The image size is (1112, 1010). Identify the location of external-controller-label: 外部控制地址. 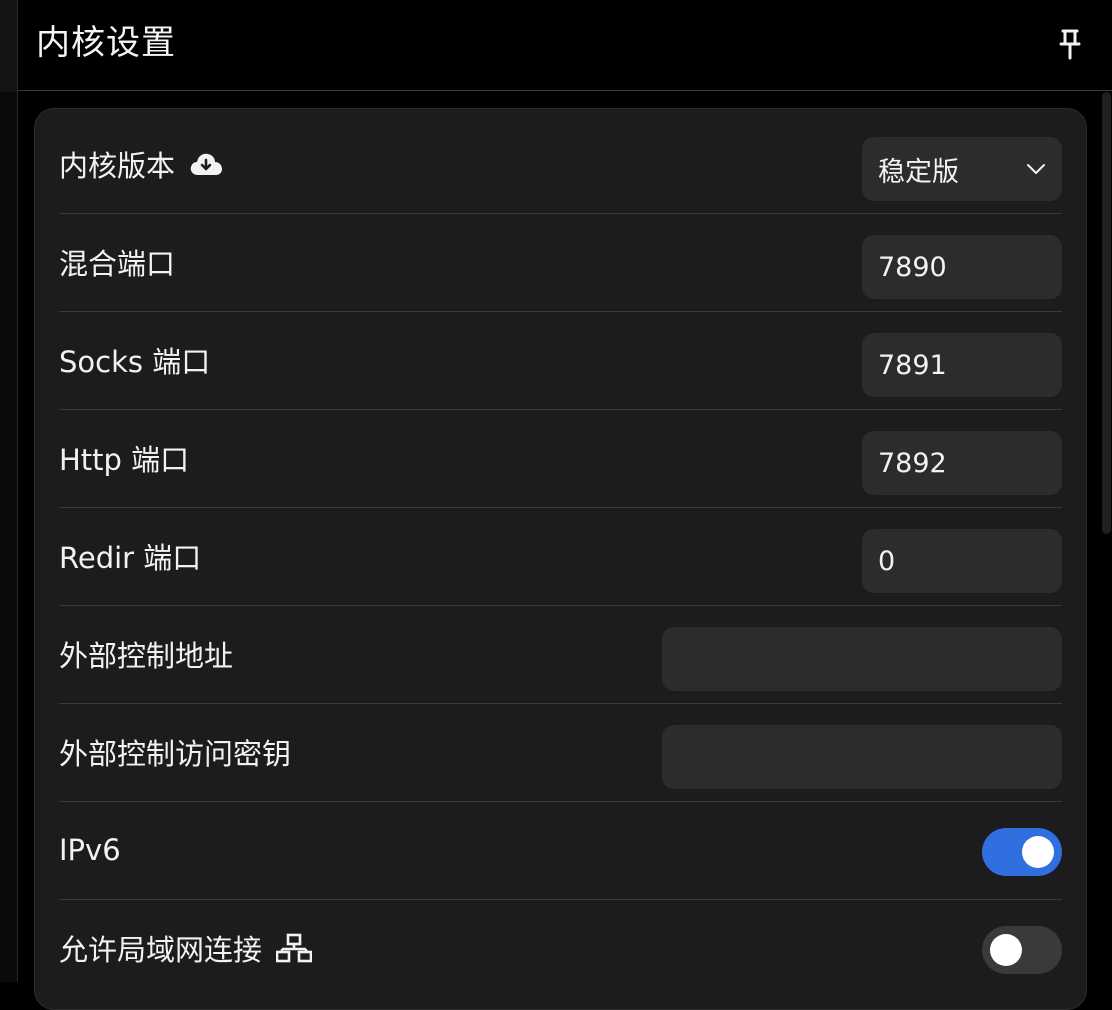
(146, 656).